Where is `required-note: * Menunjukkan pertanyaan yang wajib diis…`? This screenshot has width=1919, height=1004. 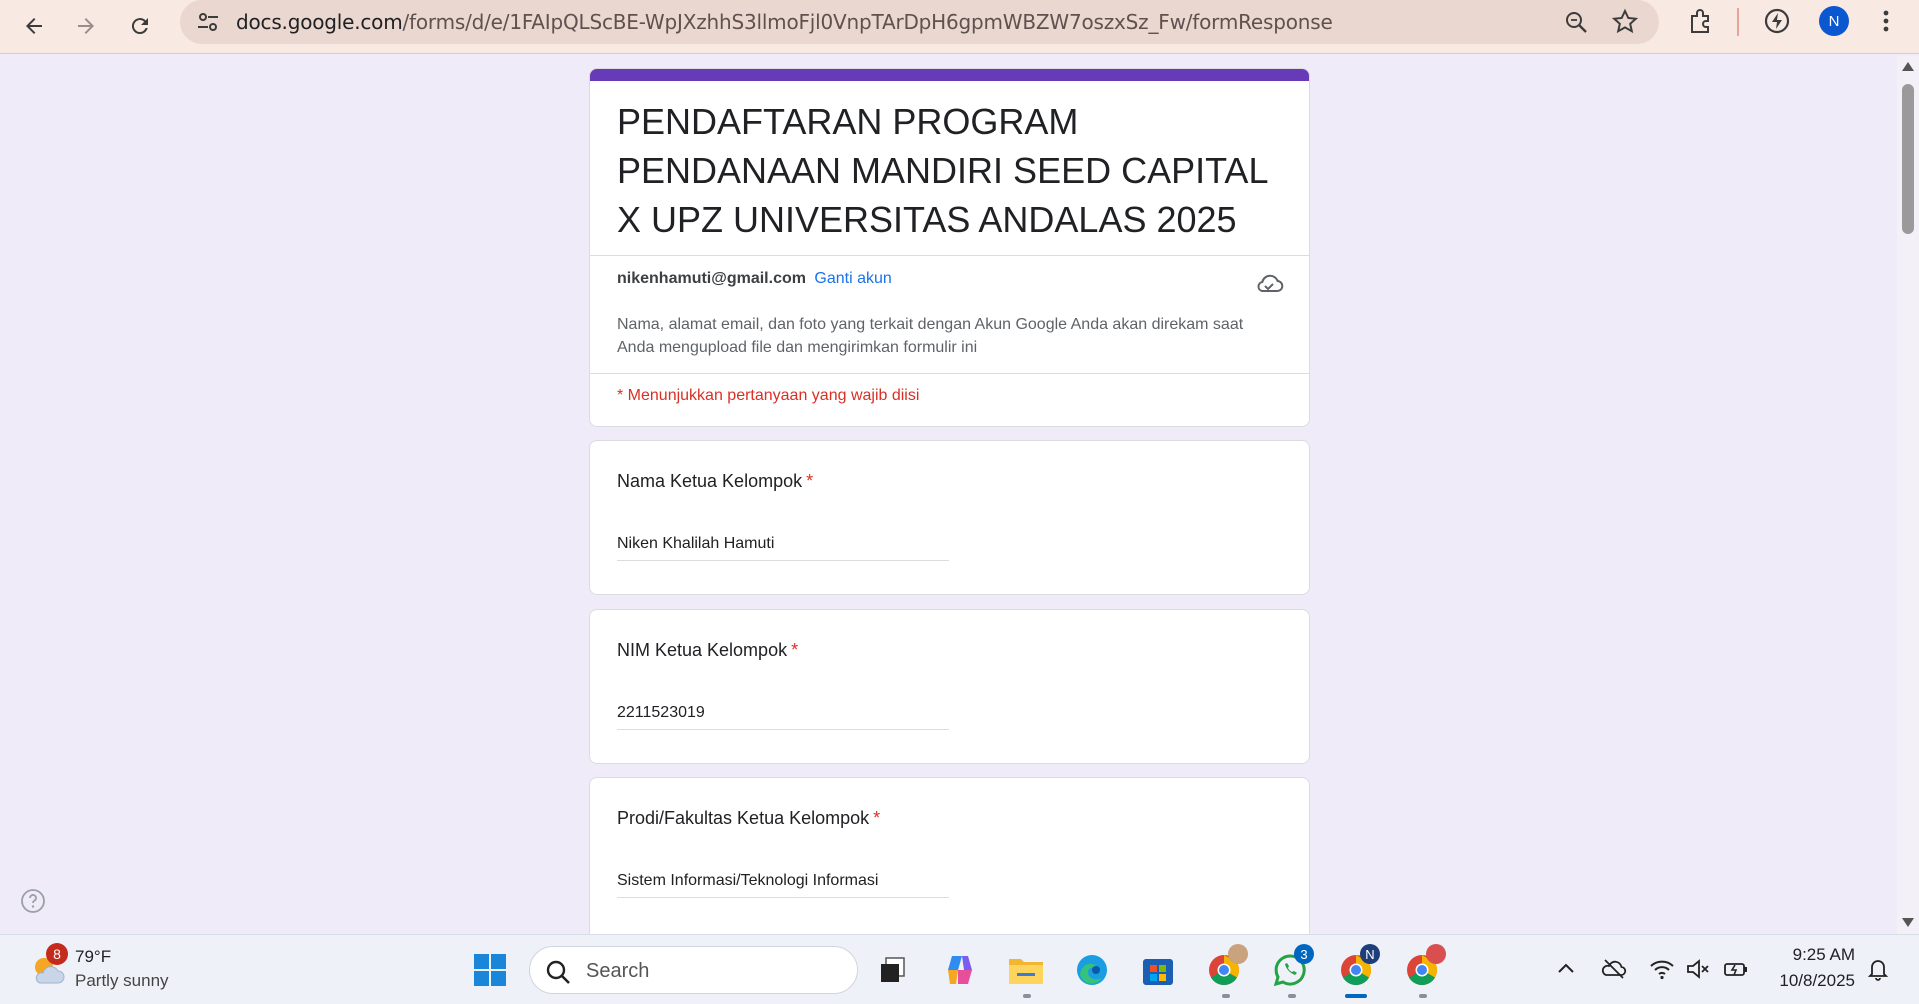 required-note: * Menunjukkan pertanyaan yang wajib diis… is located at coordinates (768, 395).